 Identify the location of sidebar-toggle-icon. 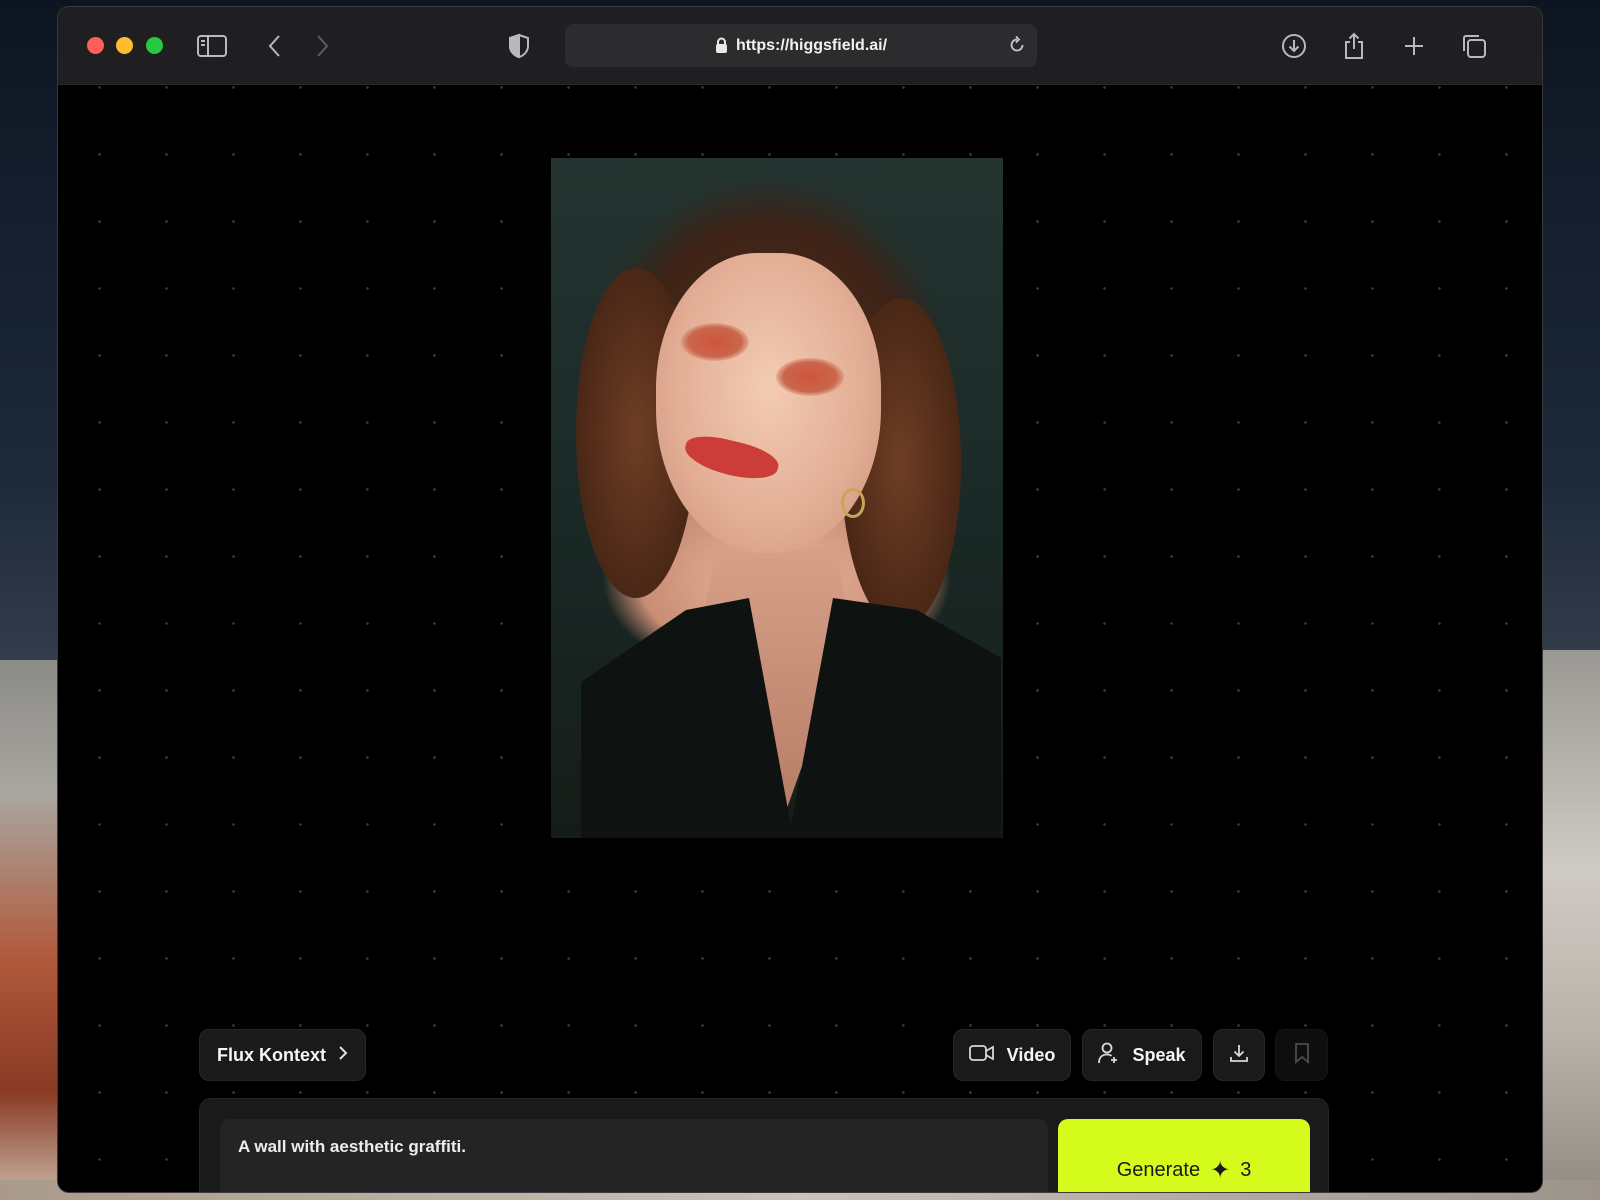
(212, 46).